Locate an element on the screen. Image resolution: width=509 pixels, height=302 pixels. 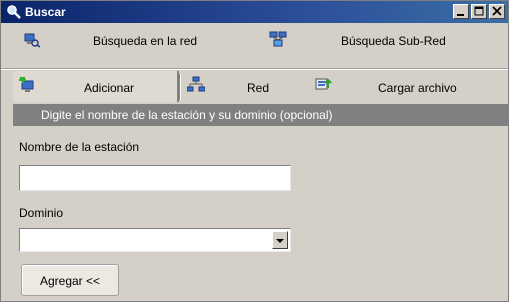
minimize-icon is located at coordinates (460, 15).